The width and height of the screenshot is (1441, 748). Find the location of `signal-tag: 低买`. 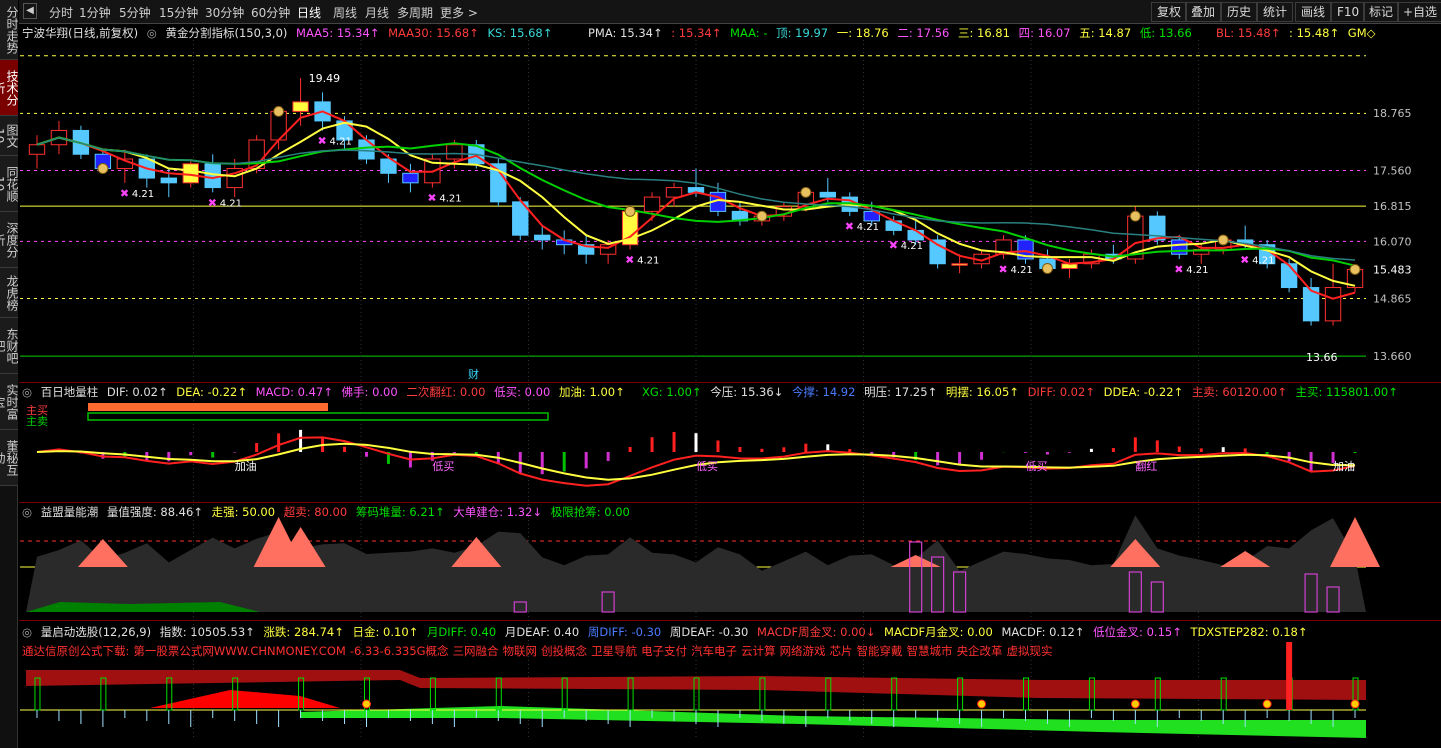

signal-tag: 低买 is located at coordinates (707, 466).